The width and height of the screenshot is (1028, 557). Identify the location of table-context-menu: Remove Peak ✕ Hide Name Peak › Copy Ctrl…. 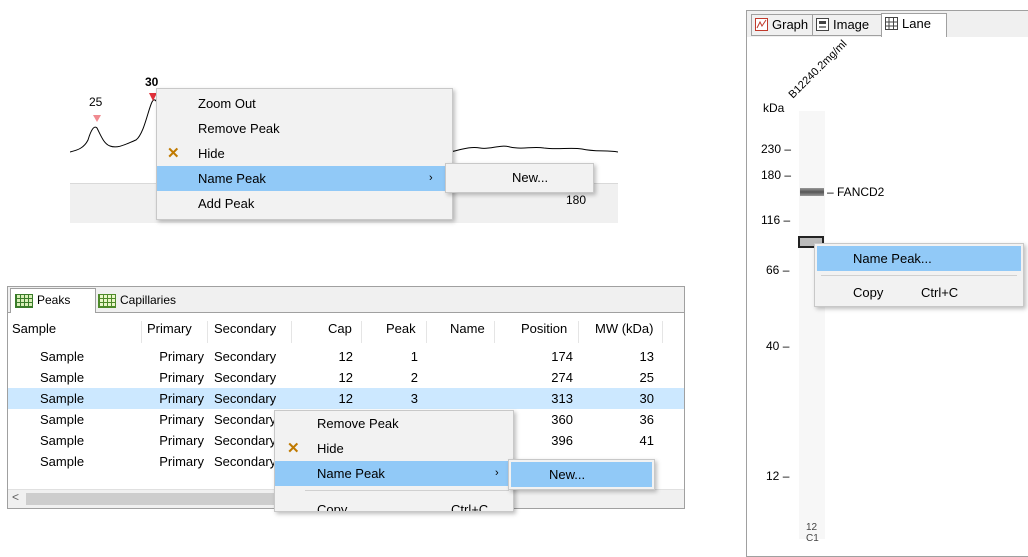
(394, 461).